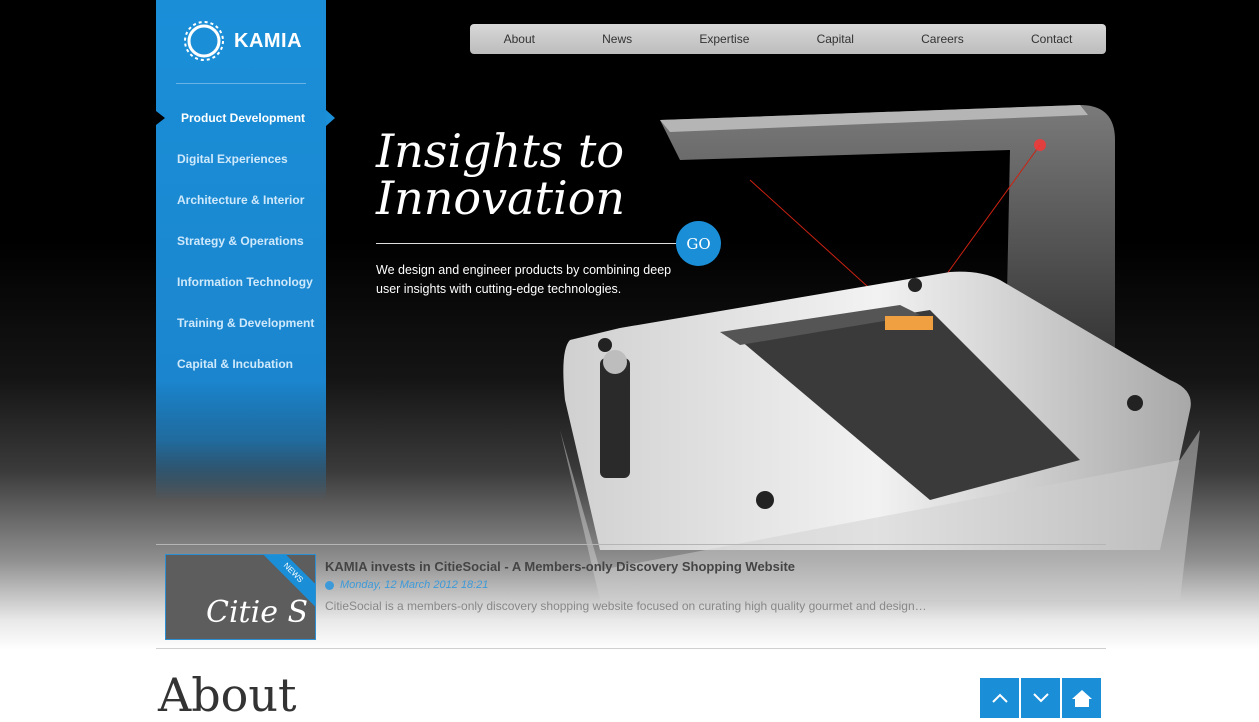 The image size is (1259, 722). What do you see at coordinates (942, 39) in the screenshot?
I see `nav-careers: Careers` at bounding box center [942, 39].